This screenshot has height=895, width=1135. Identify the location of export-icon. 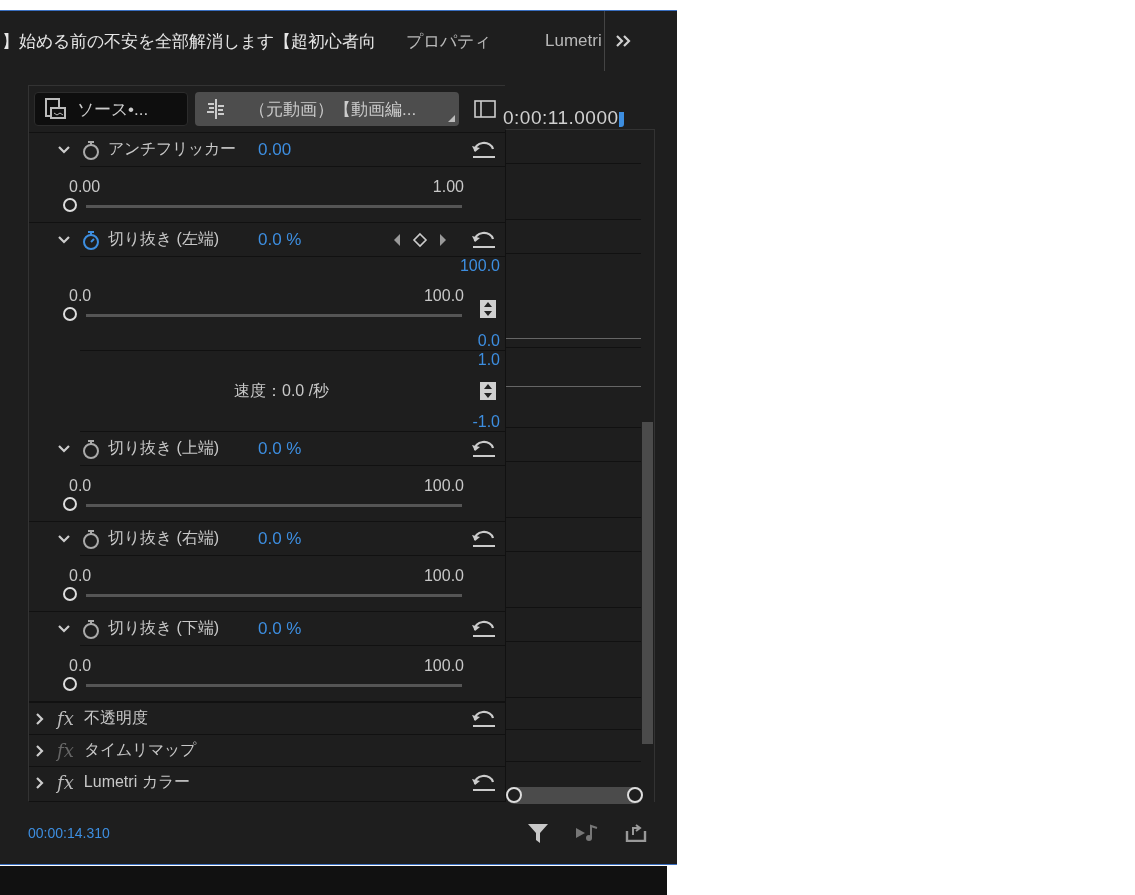
(636, 833).